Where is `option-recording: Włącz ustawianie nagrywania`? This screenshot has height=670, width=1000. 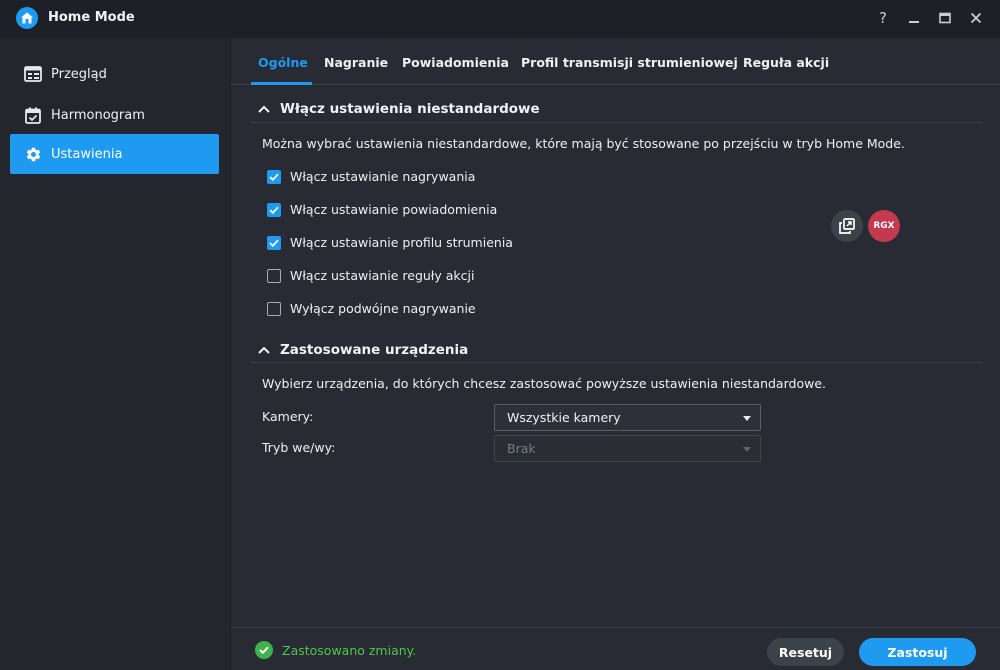 option-recording: Włącz ustawianie nagrywania is located at coordinates (371, 176).